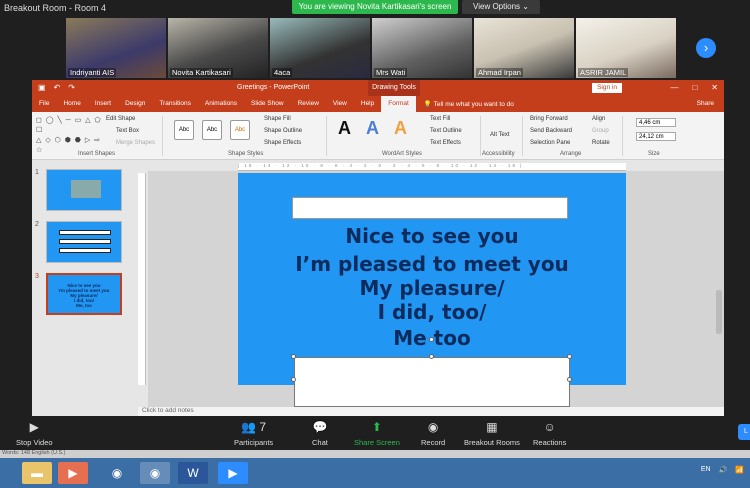 The width and height of the screenshot is (750, 488). What do you see at coordinates (42, 87) in the screenshot?
I see `save-icon: ▣` at bounding box center [42, 87].